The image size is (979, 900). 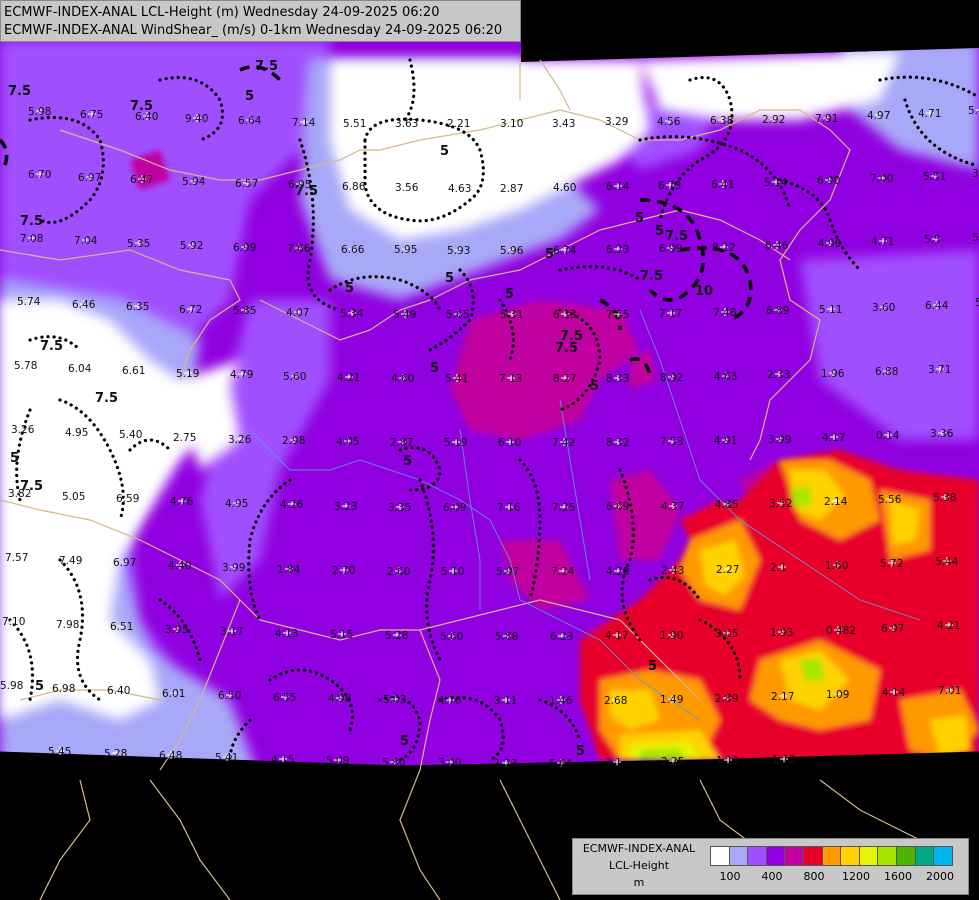 What do you see at coordinates (856, 876) in the screenshot?
I see `legend-tick-label: 1200` at bounding box center [856, 876].